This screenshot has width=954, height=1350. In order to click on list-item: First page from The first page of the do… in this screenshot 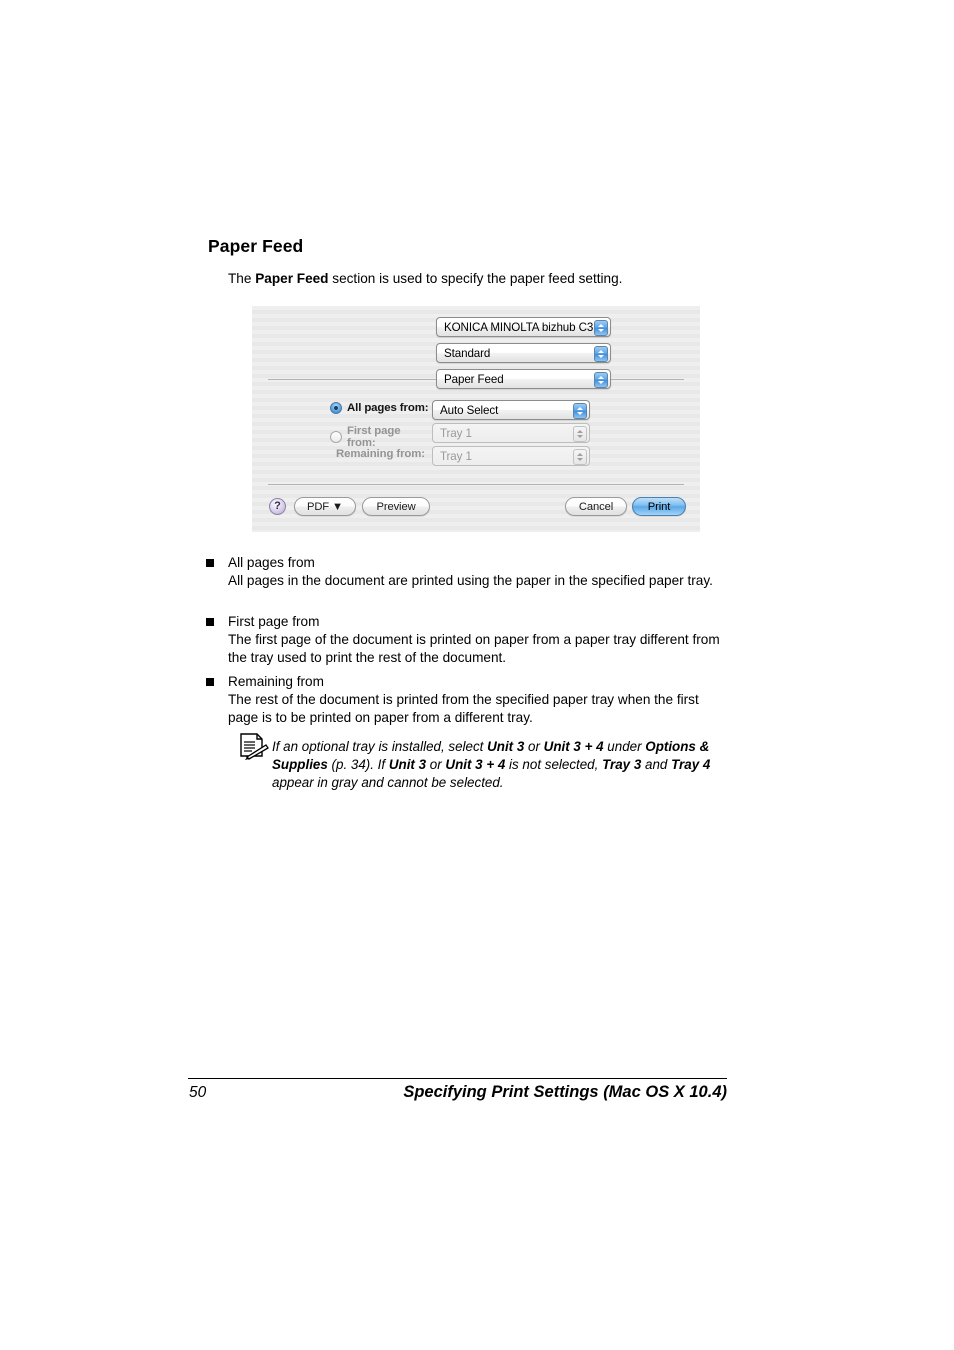, I will do `click(467, 640)`.